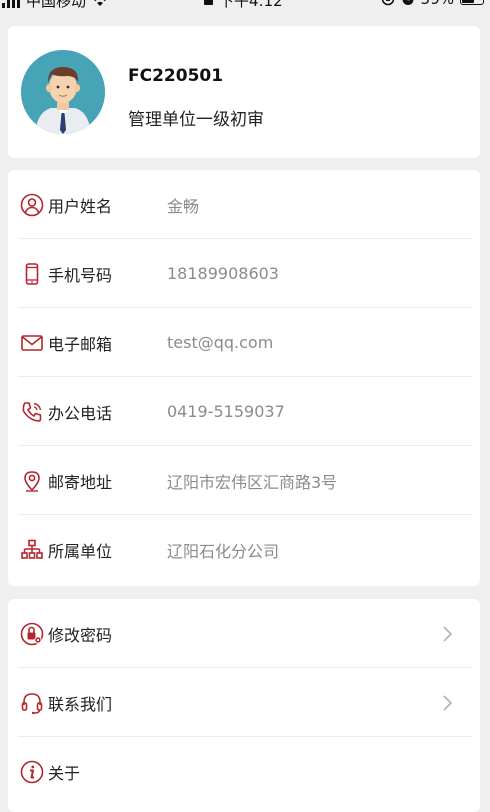 The height and width of the screenshot is (812, 490). What do you see at coordinates (223, 551) in the screenshot?
I see `info-value: 辽阳石化分公司` at bounding box center [223, 551].